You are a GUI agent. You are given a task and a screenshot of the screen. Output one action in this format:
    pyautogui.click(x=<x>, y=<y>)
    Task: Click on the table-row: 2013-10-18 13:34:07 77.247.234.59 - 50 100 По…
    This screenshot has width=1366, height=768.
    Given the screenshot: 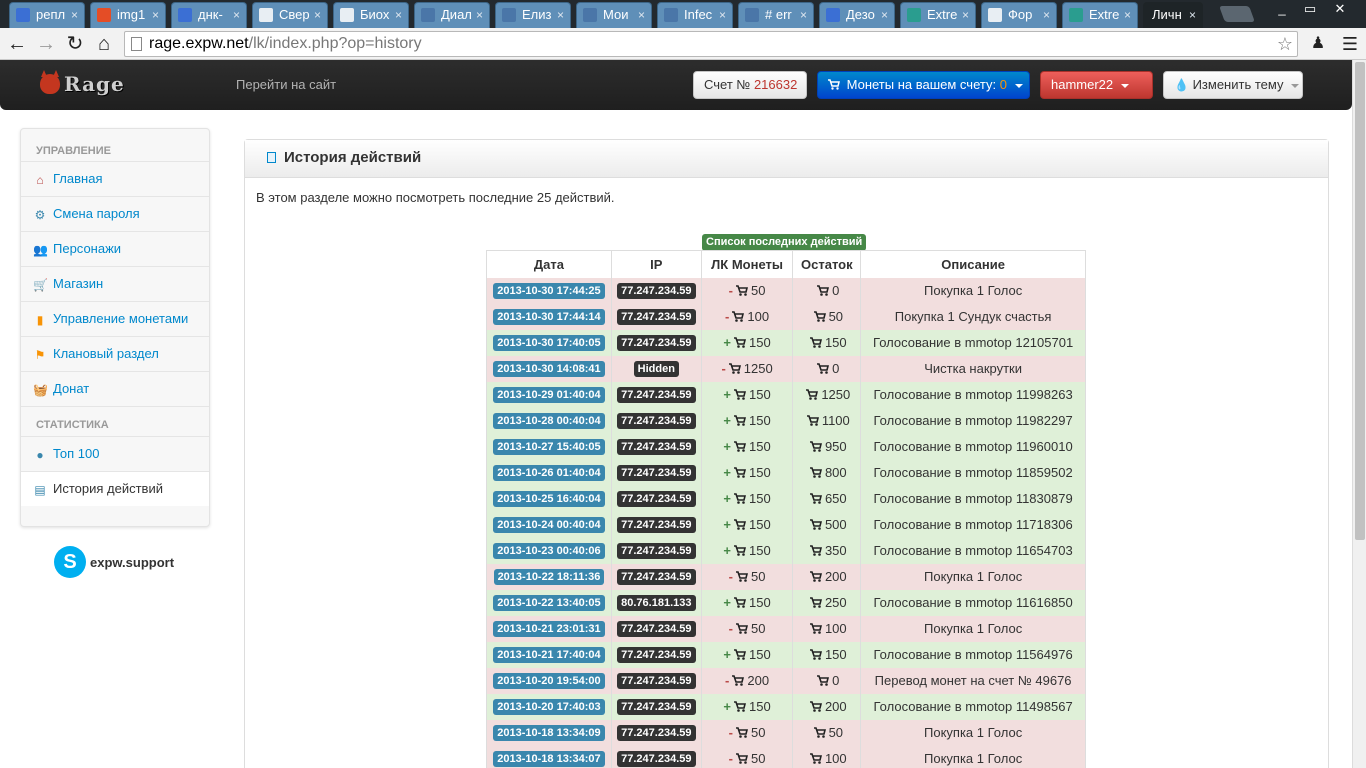 What is the action you would take?
    pyautogui.click(x=786, y=756)
    